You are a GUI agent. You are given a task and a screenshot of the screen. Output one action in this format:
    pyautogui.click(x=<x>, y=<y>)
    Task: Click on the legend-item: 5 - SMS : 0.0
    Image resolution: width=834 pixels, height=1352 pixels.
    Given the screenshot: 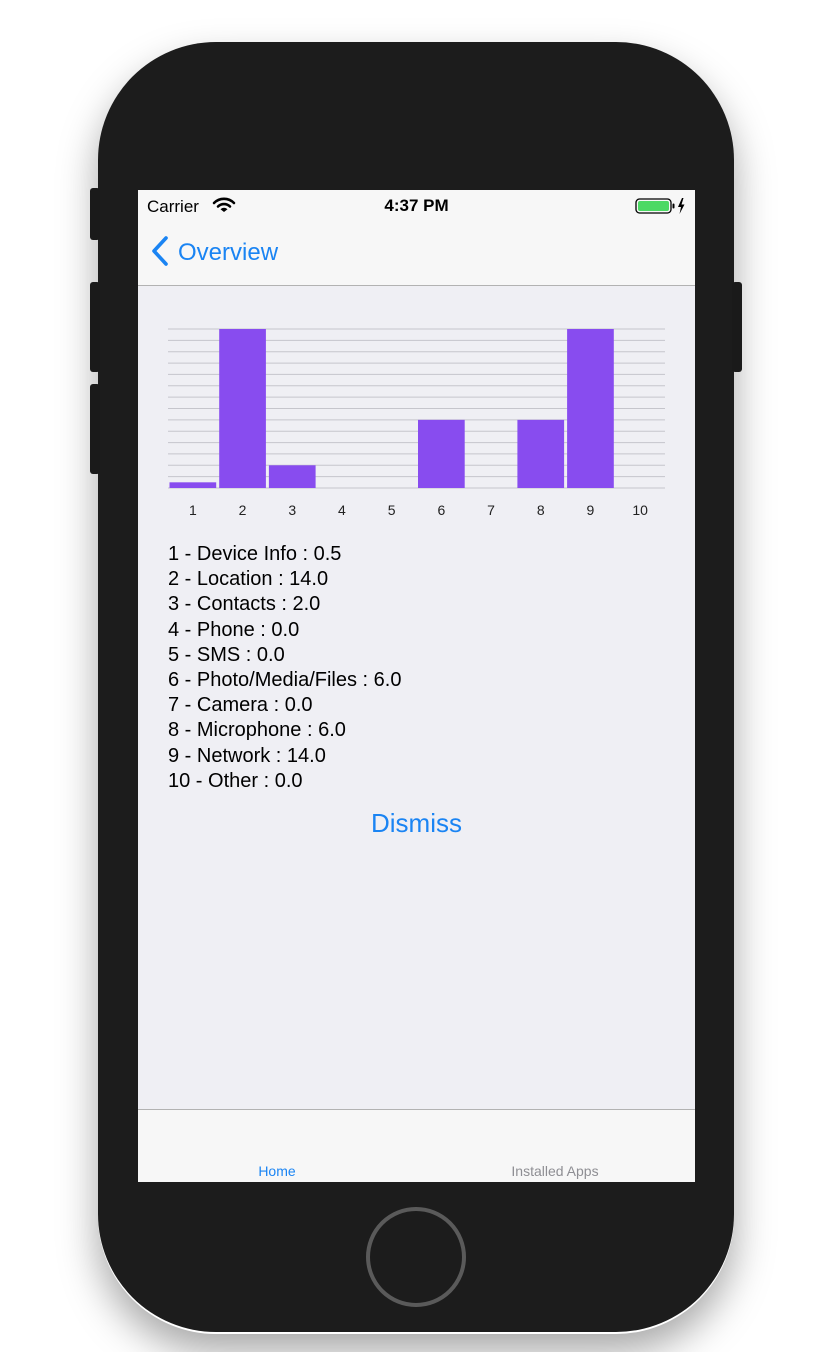 What is the action you would take?
    pyautogui.click(x=226, y=654)
    